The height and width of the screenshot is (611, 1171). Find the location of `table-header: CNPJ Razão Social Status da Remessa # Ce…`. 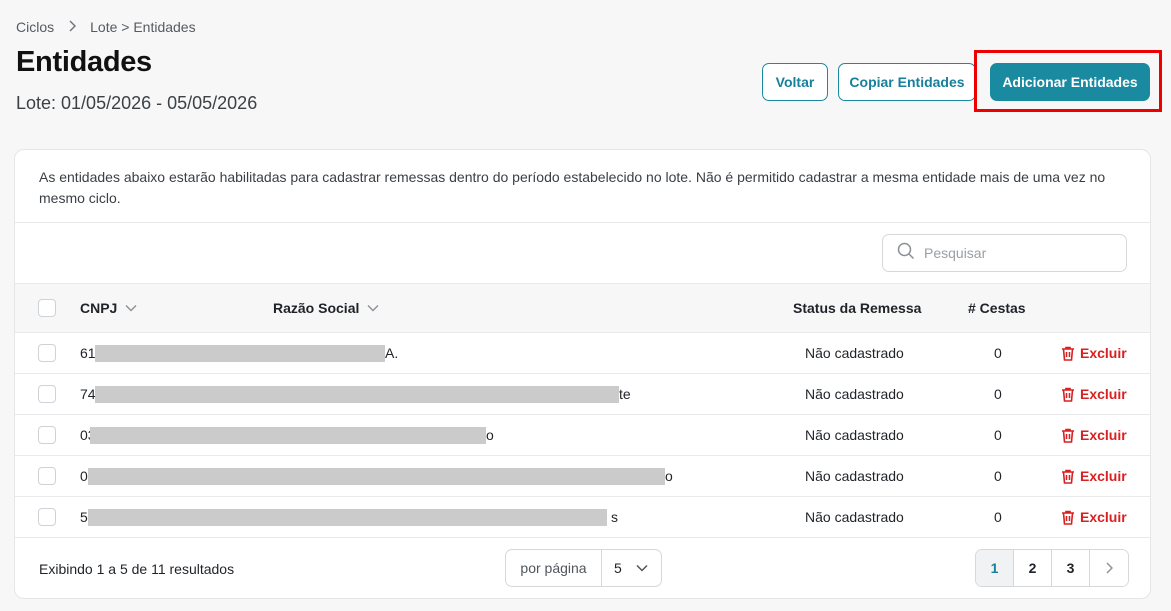

table-header: CNPJ Razão Social Status da Remessa # Ce… is located at coordinates (582, 308).